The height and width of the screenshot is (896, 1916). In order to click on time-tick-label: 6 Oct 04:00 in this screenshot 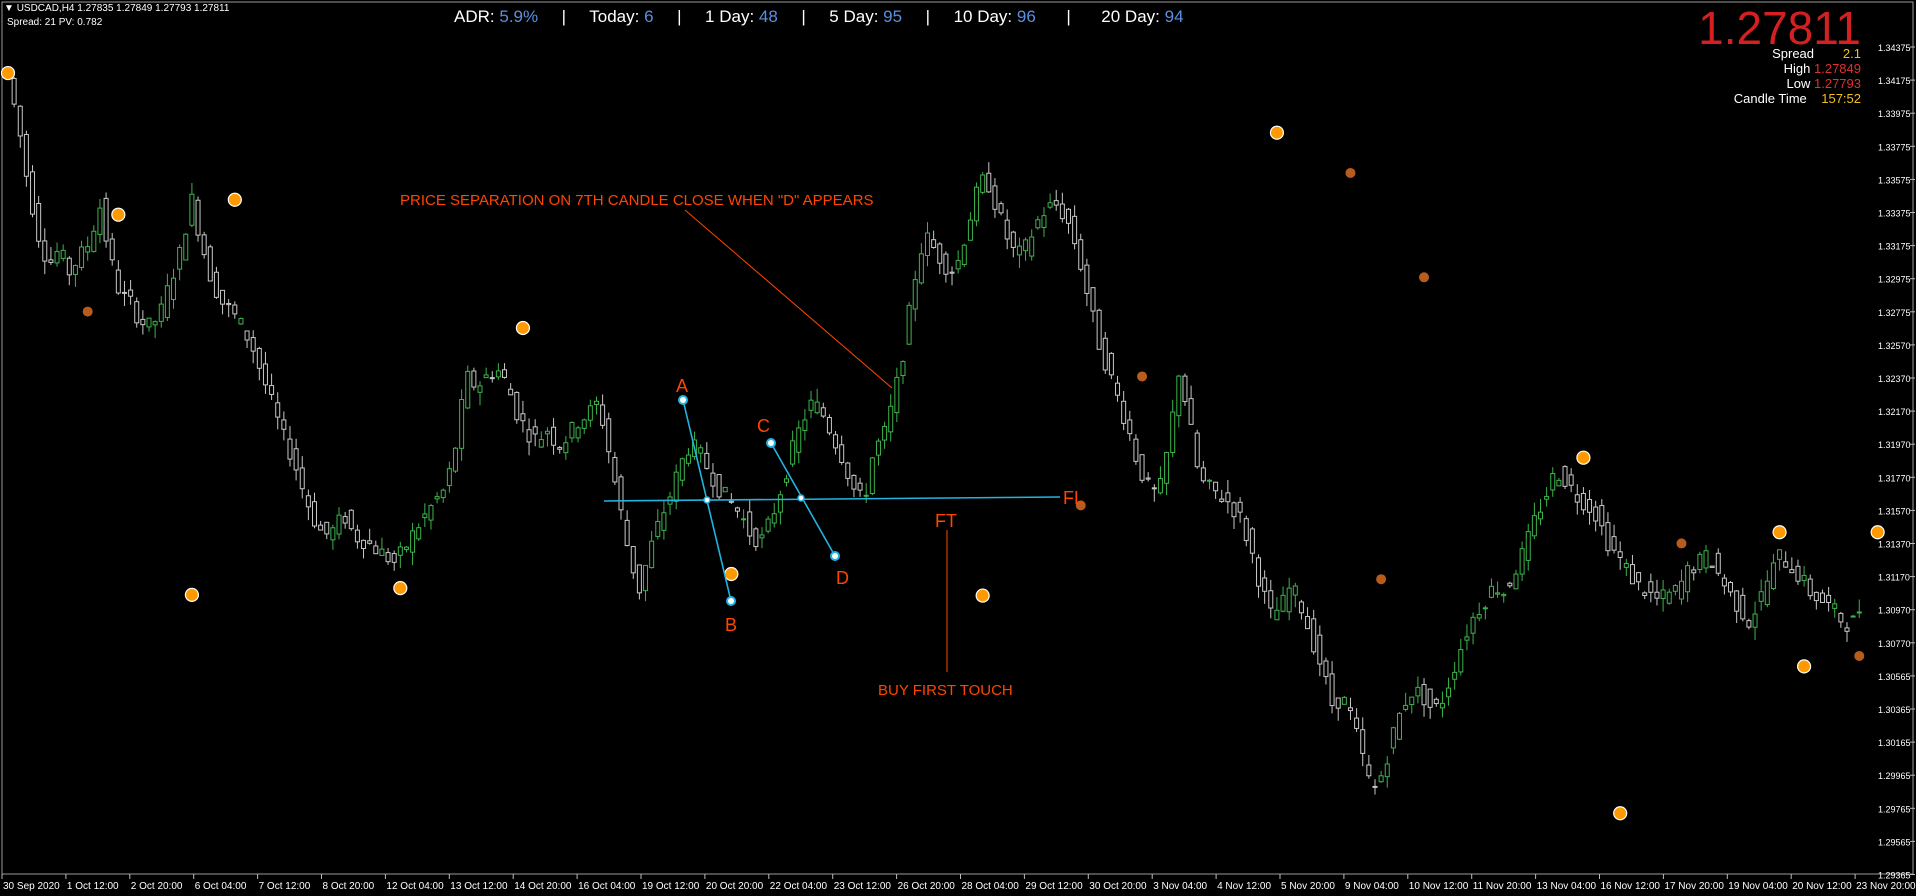, I will do `click(221, 886)`.